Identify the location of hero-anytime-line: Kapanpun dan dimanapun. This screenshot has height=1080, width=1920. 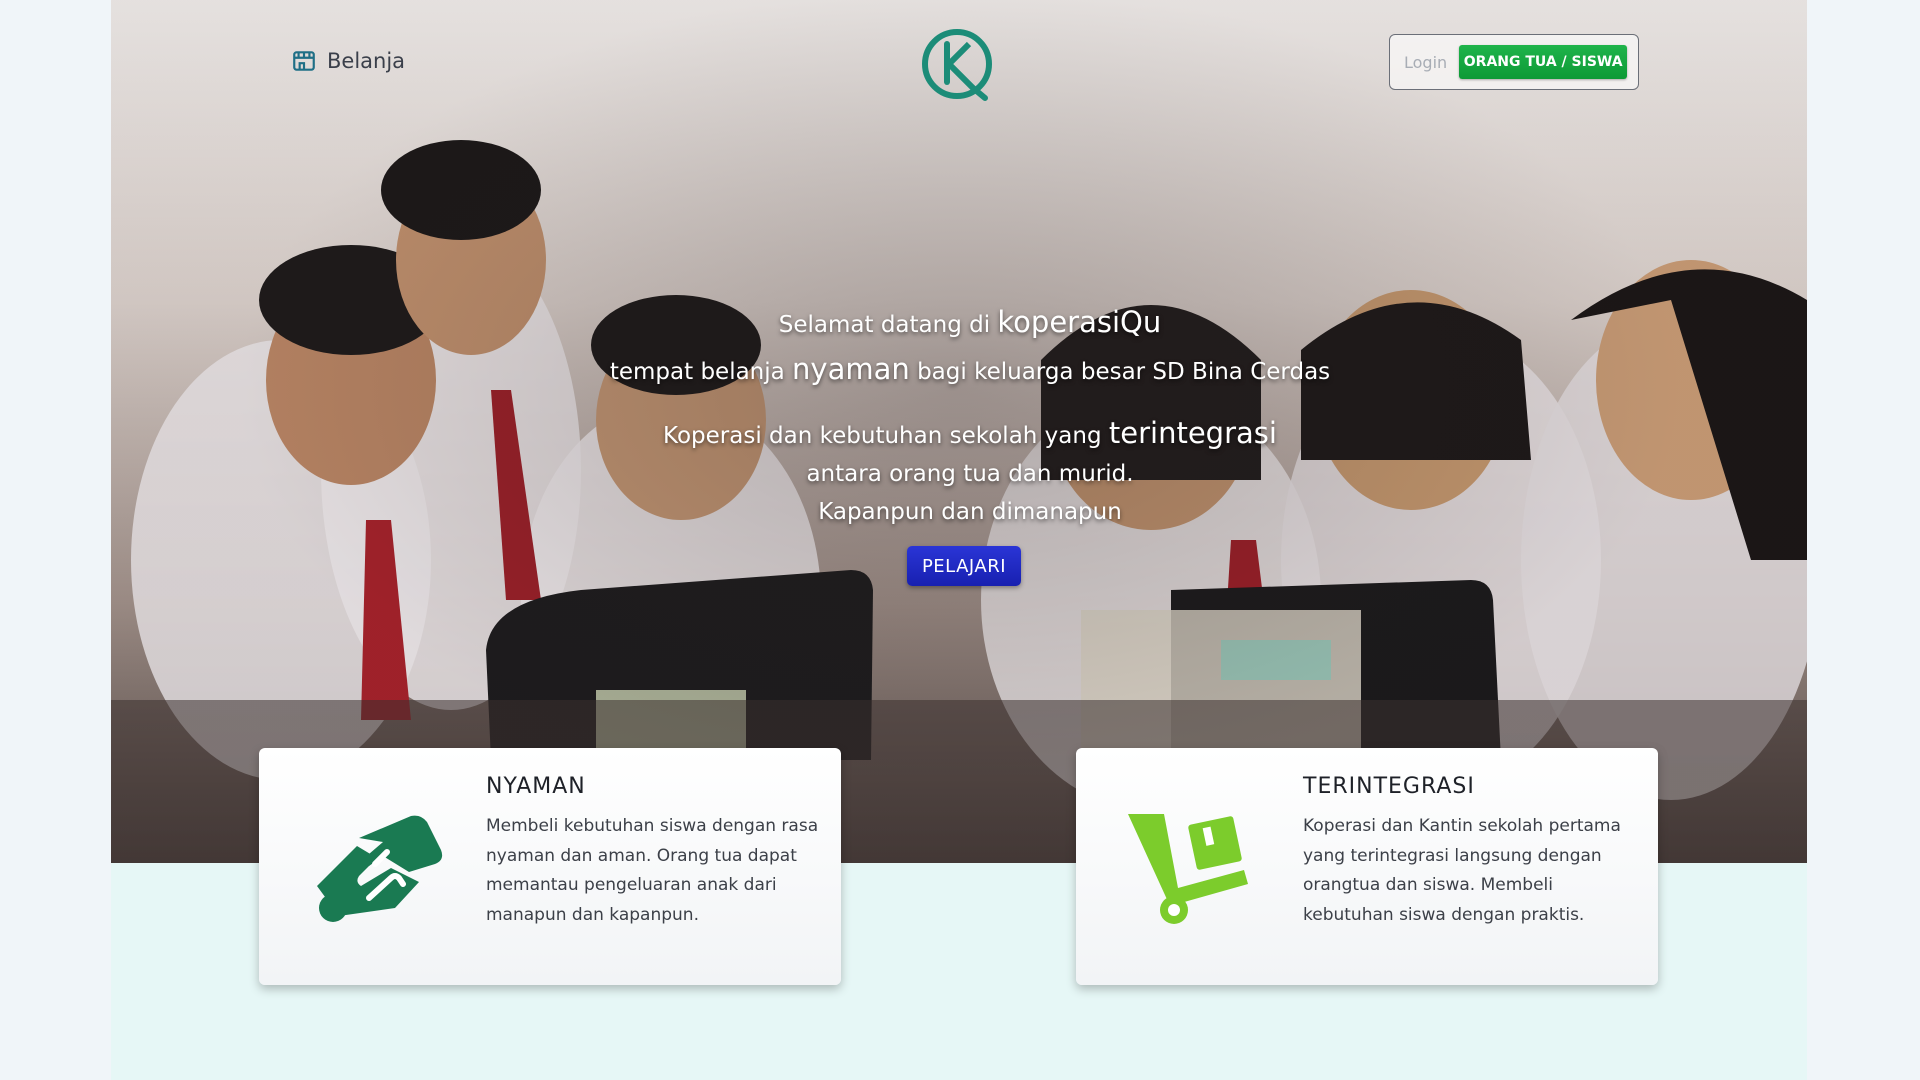
(970, 512).